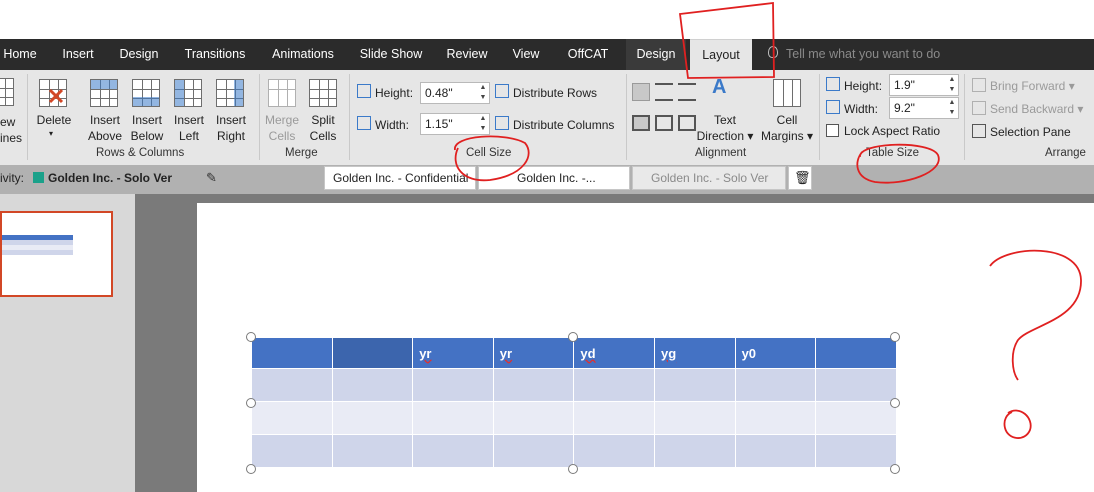 The width and height of the screenshot is (1094, 492). What do you see at coordinates (1035, 315) in the screenshot?
I see `annotation-question-mark` at bounding box center [1035, 315].